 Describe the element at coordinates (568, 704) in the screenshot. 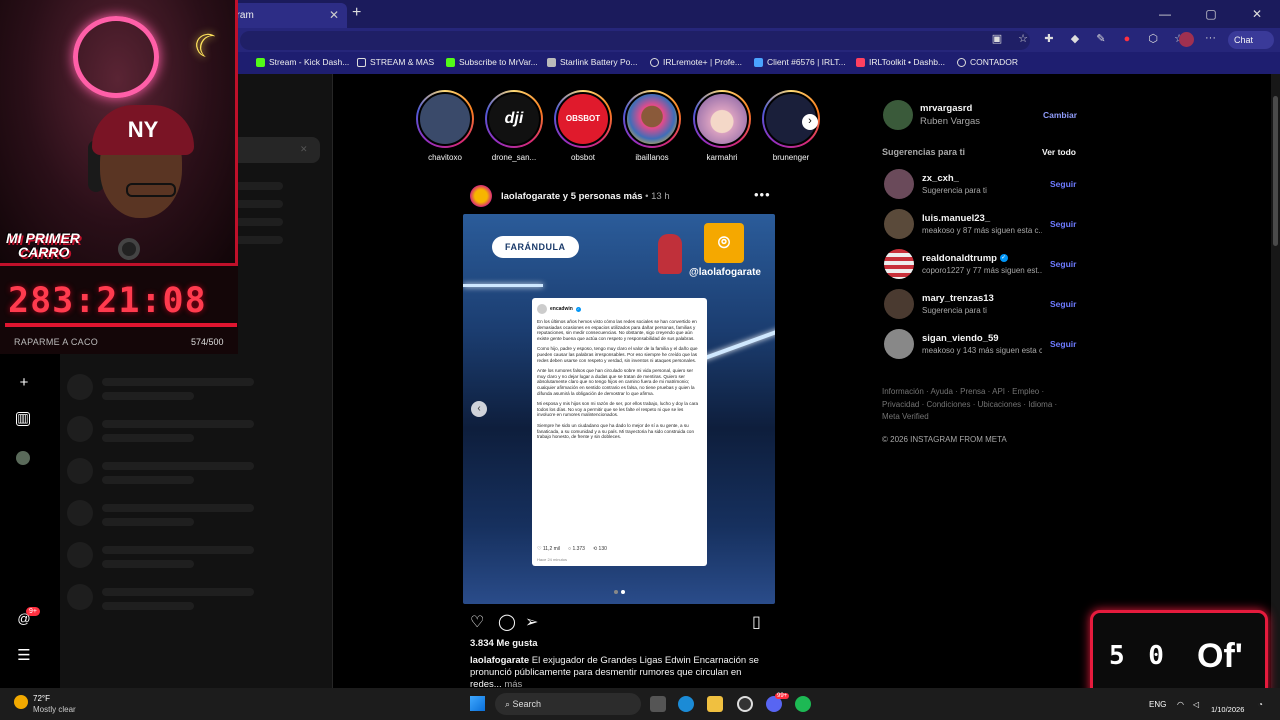

I see `taskbar-search: ⌕ Search` at that location.